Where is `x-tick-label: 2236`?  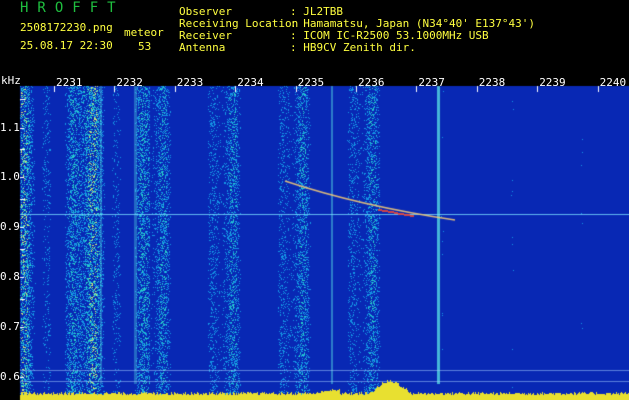
x-tick-label: 2236 is located at coordinates (371, 82).